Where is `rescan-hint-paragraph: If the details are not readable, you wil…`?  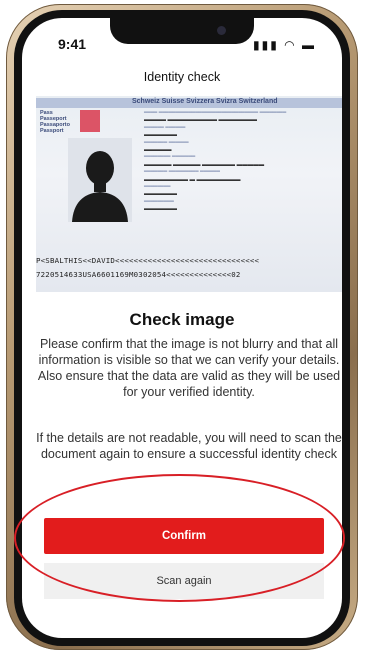
rescan-hint-paragraph: If the details are not readable, you wil… is located at coordinates (189, 446).